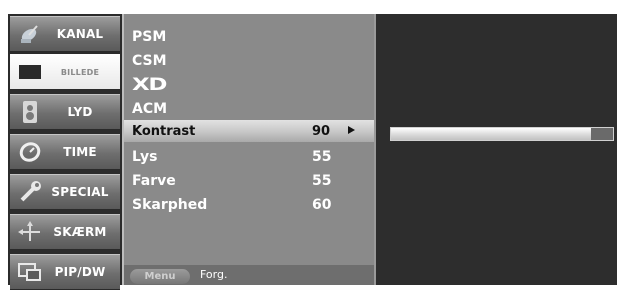 The image size is (617, 290). I want to click on menu-item-psm: PSM, so click(249, 36).